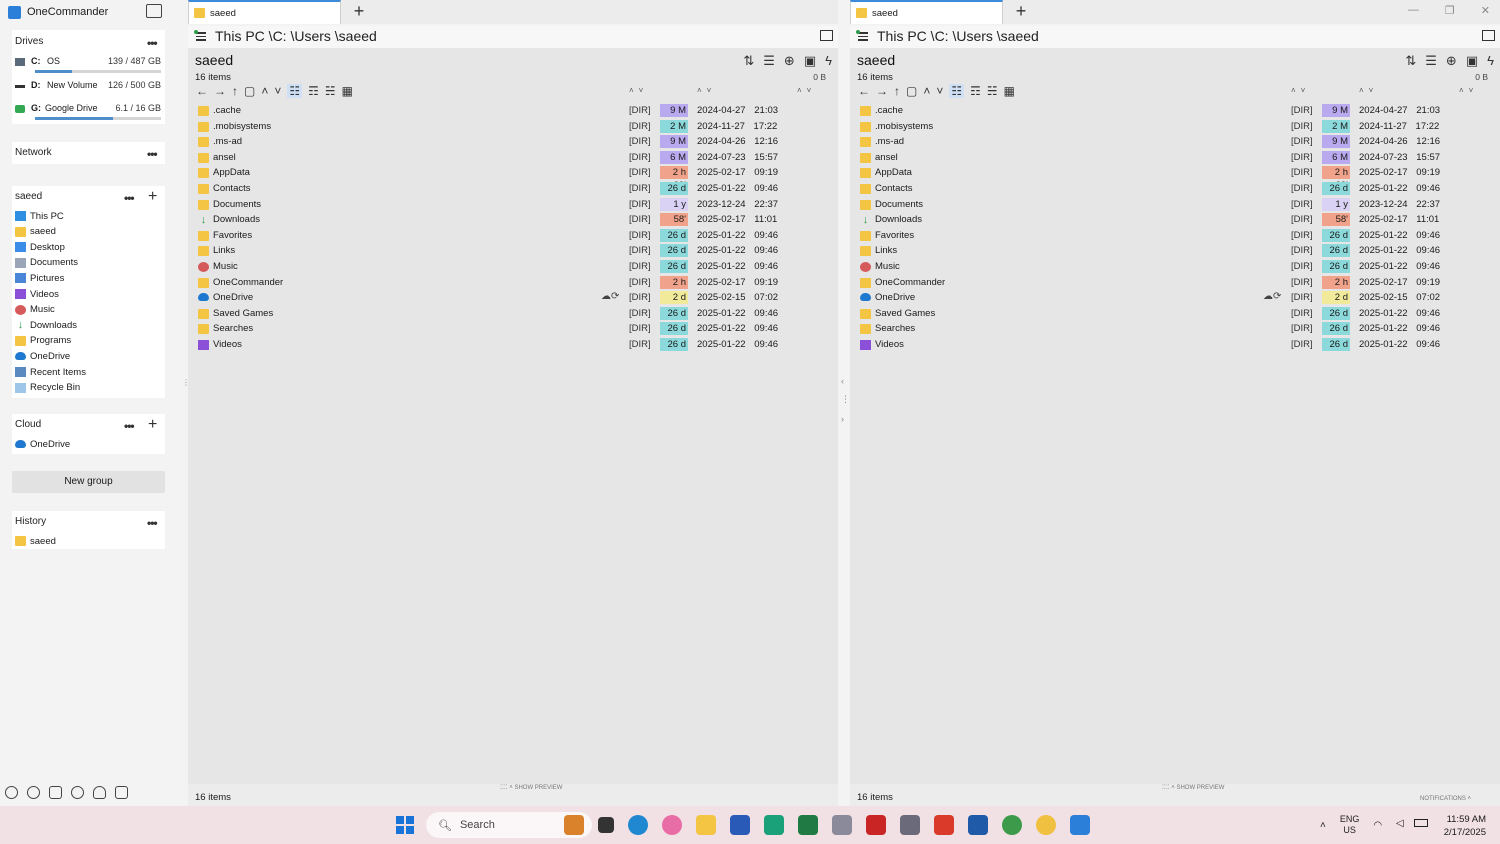  I want to click on file-row: OneDrive ☁⟳ [DIR] 2 d 2025-02-15 07:02, so click(513, 298).